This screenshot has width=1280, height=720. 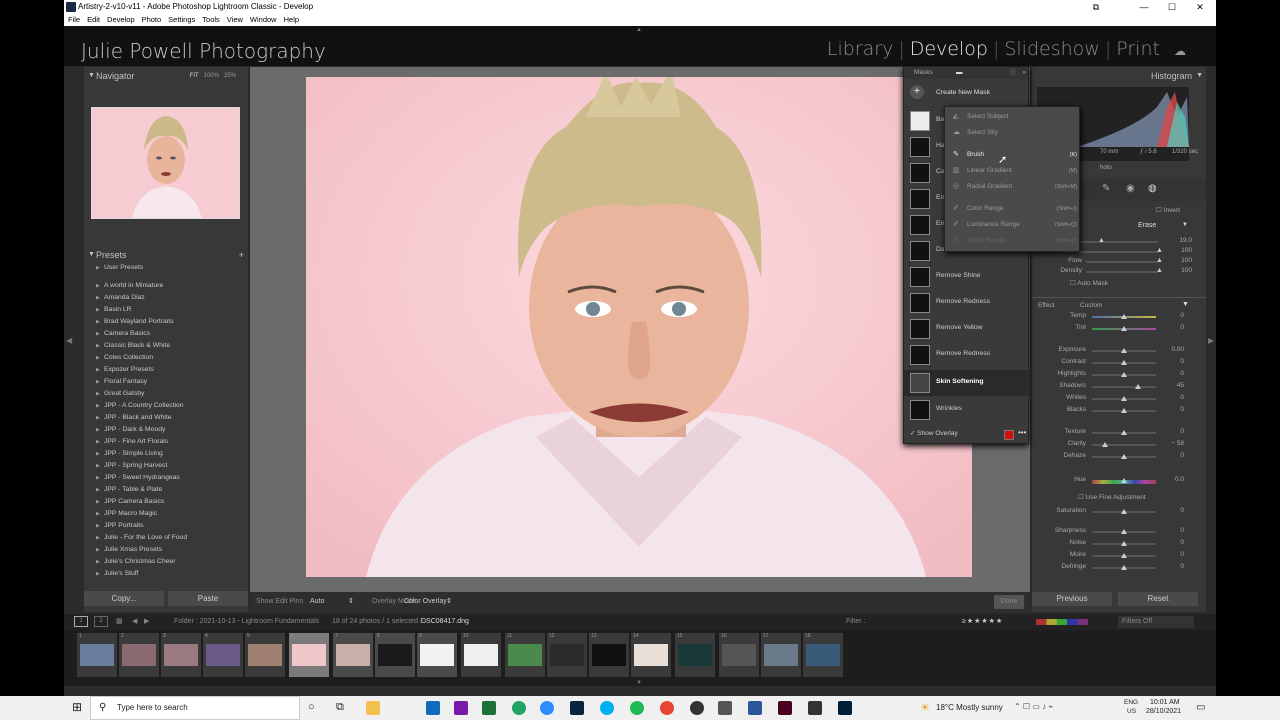 I want to click on filmstrip-thumbnail: 3, so click(x=181, y=655).